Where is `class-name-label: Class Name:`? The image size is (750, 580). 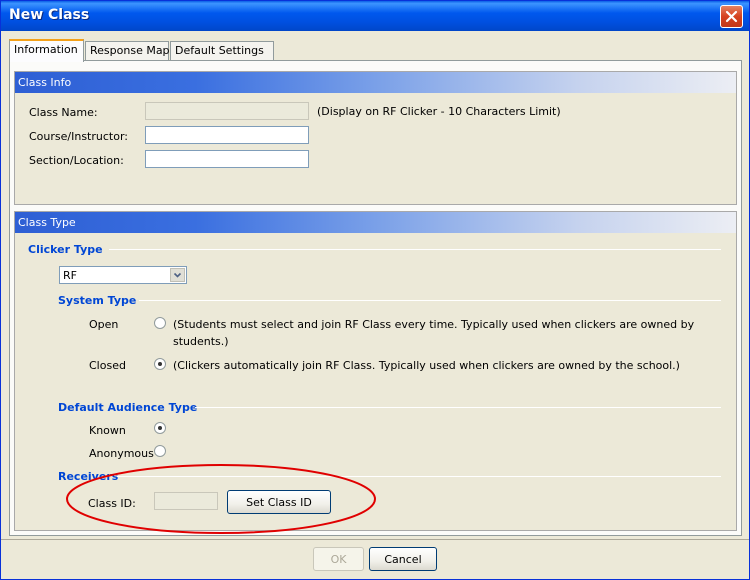
class-name-label: Class Name: is located at coordinates (63, 112).